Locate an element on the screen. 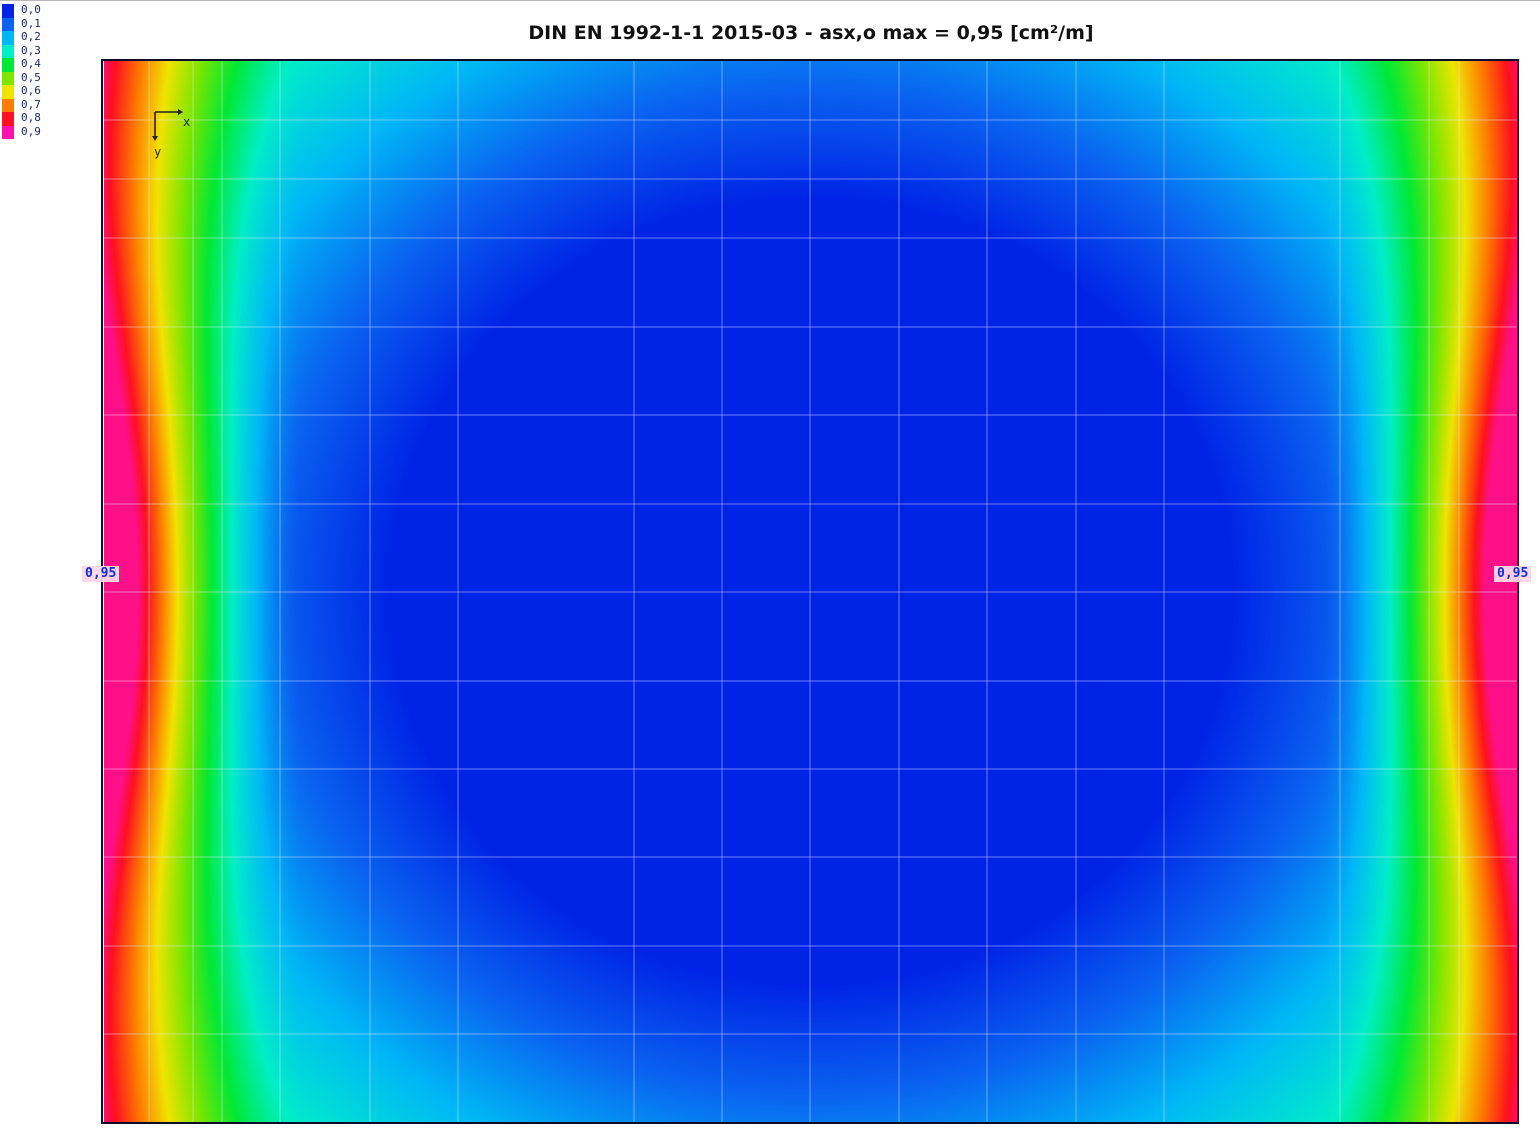 The width and height of the screenshot is (1540, 1140). legend-label: 0,8 is located at coordinates (31, 117).